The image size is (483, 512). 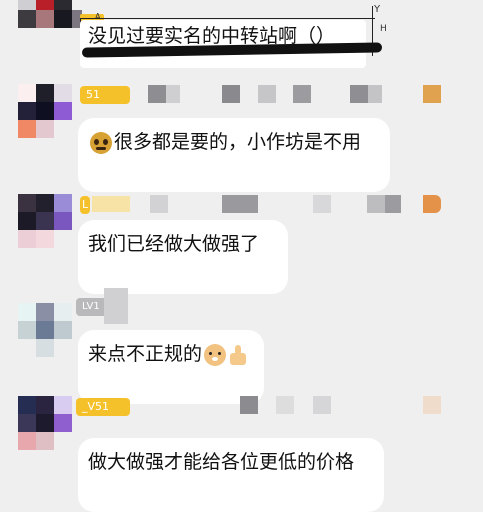 I want to click on pleading-face-icon, so click(x=101, y=142).